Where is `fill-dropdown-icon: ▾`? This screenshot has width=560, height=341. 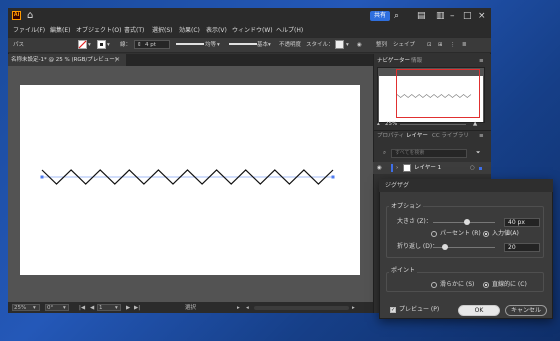
fill-dropdown-icon: ▾ is located at coordinates (89, 45).